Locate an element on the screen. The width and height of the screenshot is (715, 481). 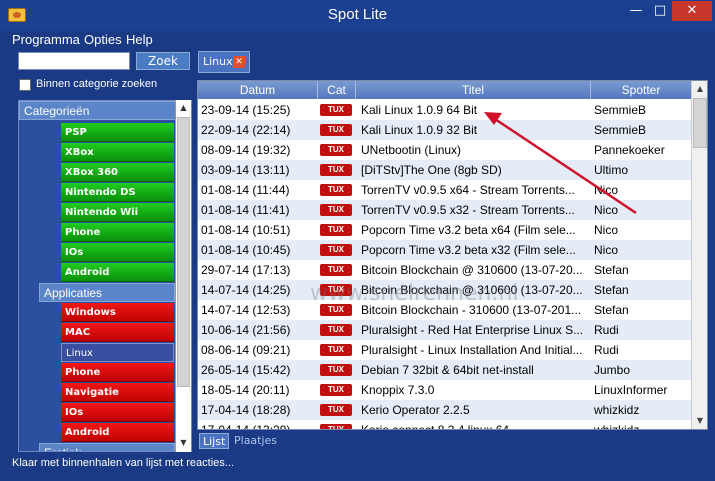
close-icon: ✕ is located at coordinates (692, 11).